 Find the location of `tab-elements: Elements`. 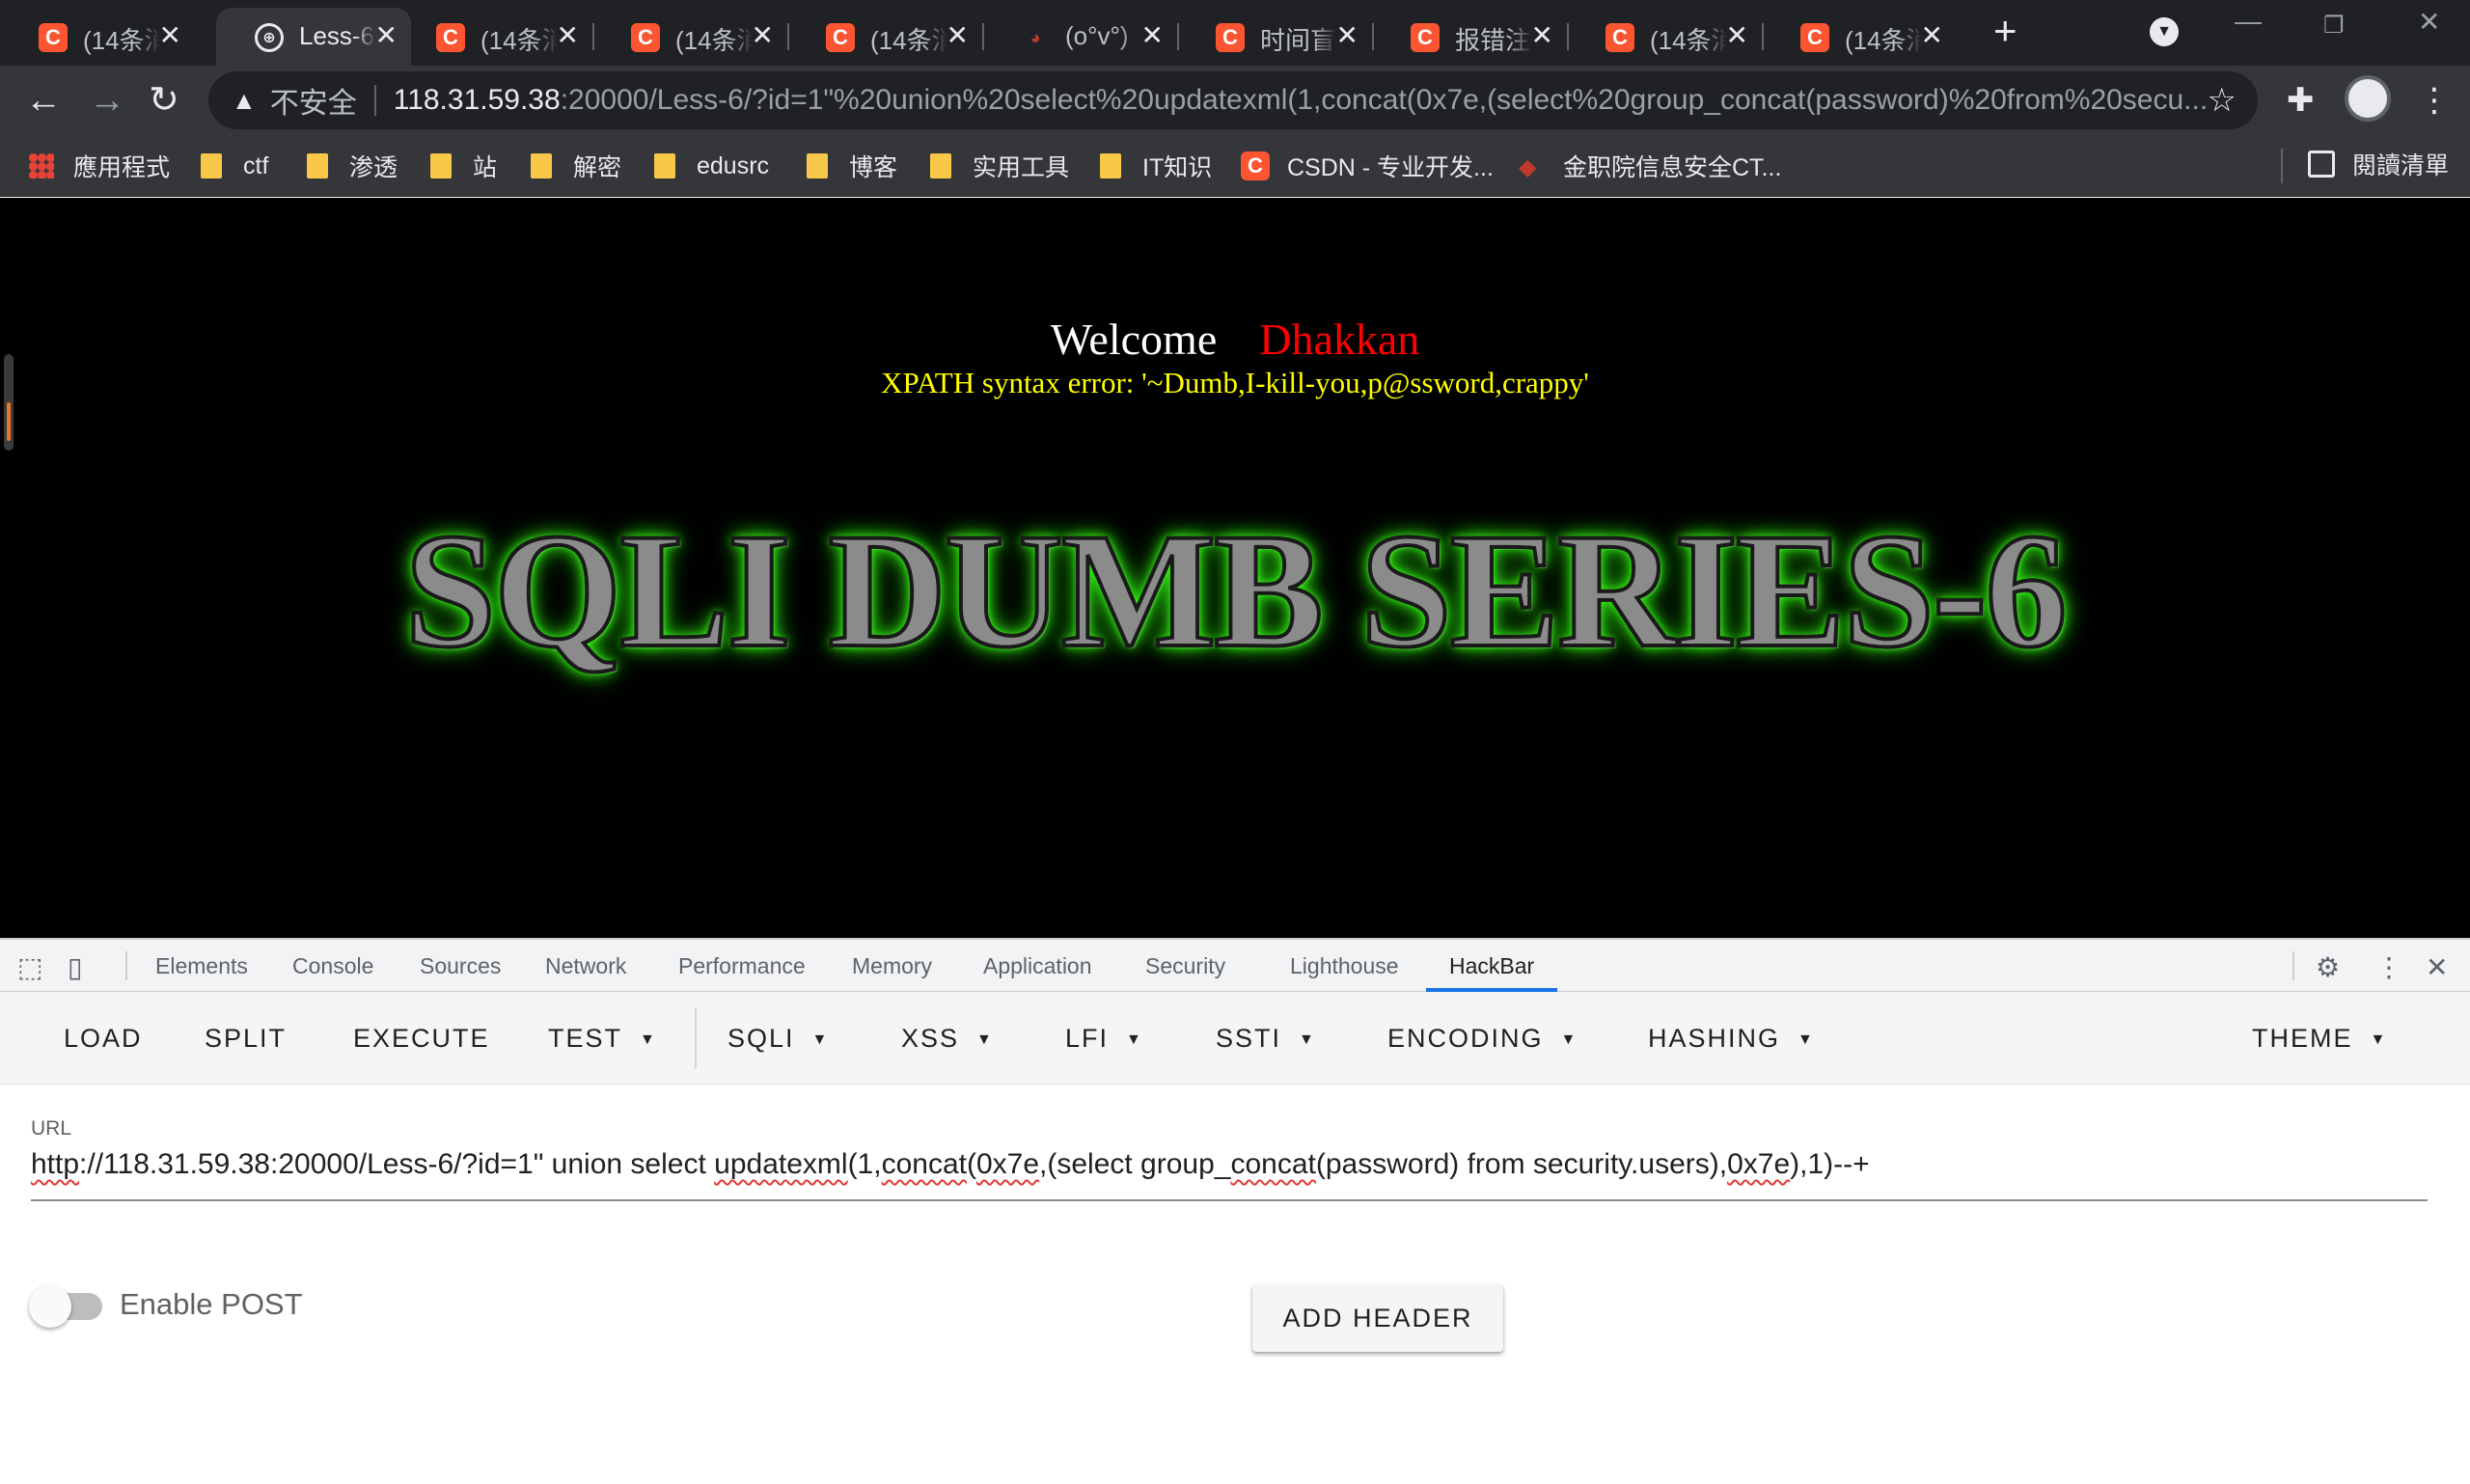

tab-elements: Elements is located at coordinates (201, 966).